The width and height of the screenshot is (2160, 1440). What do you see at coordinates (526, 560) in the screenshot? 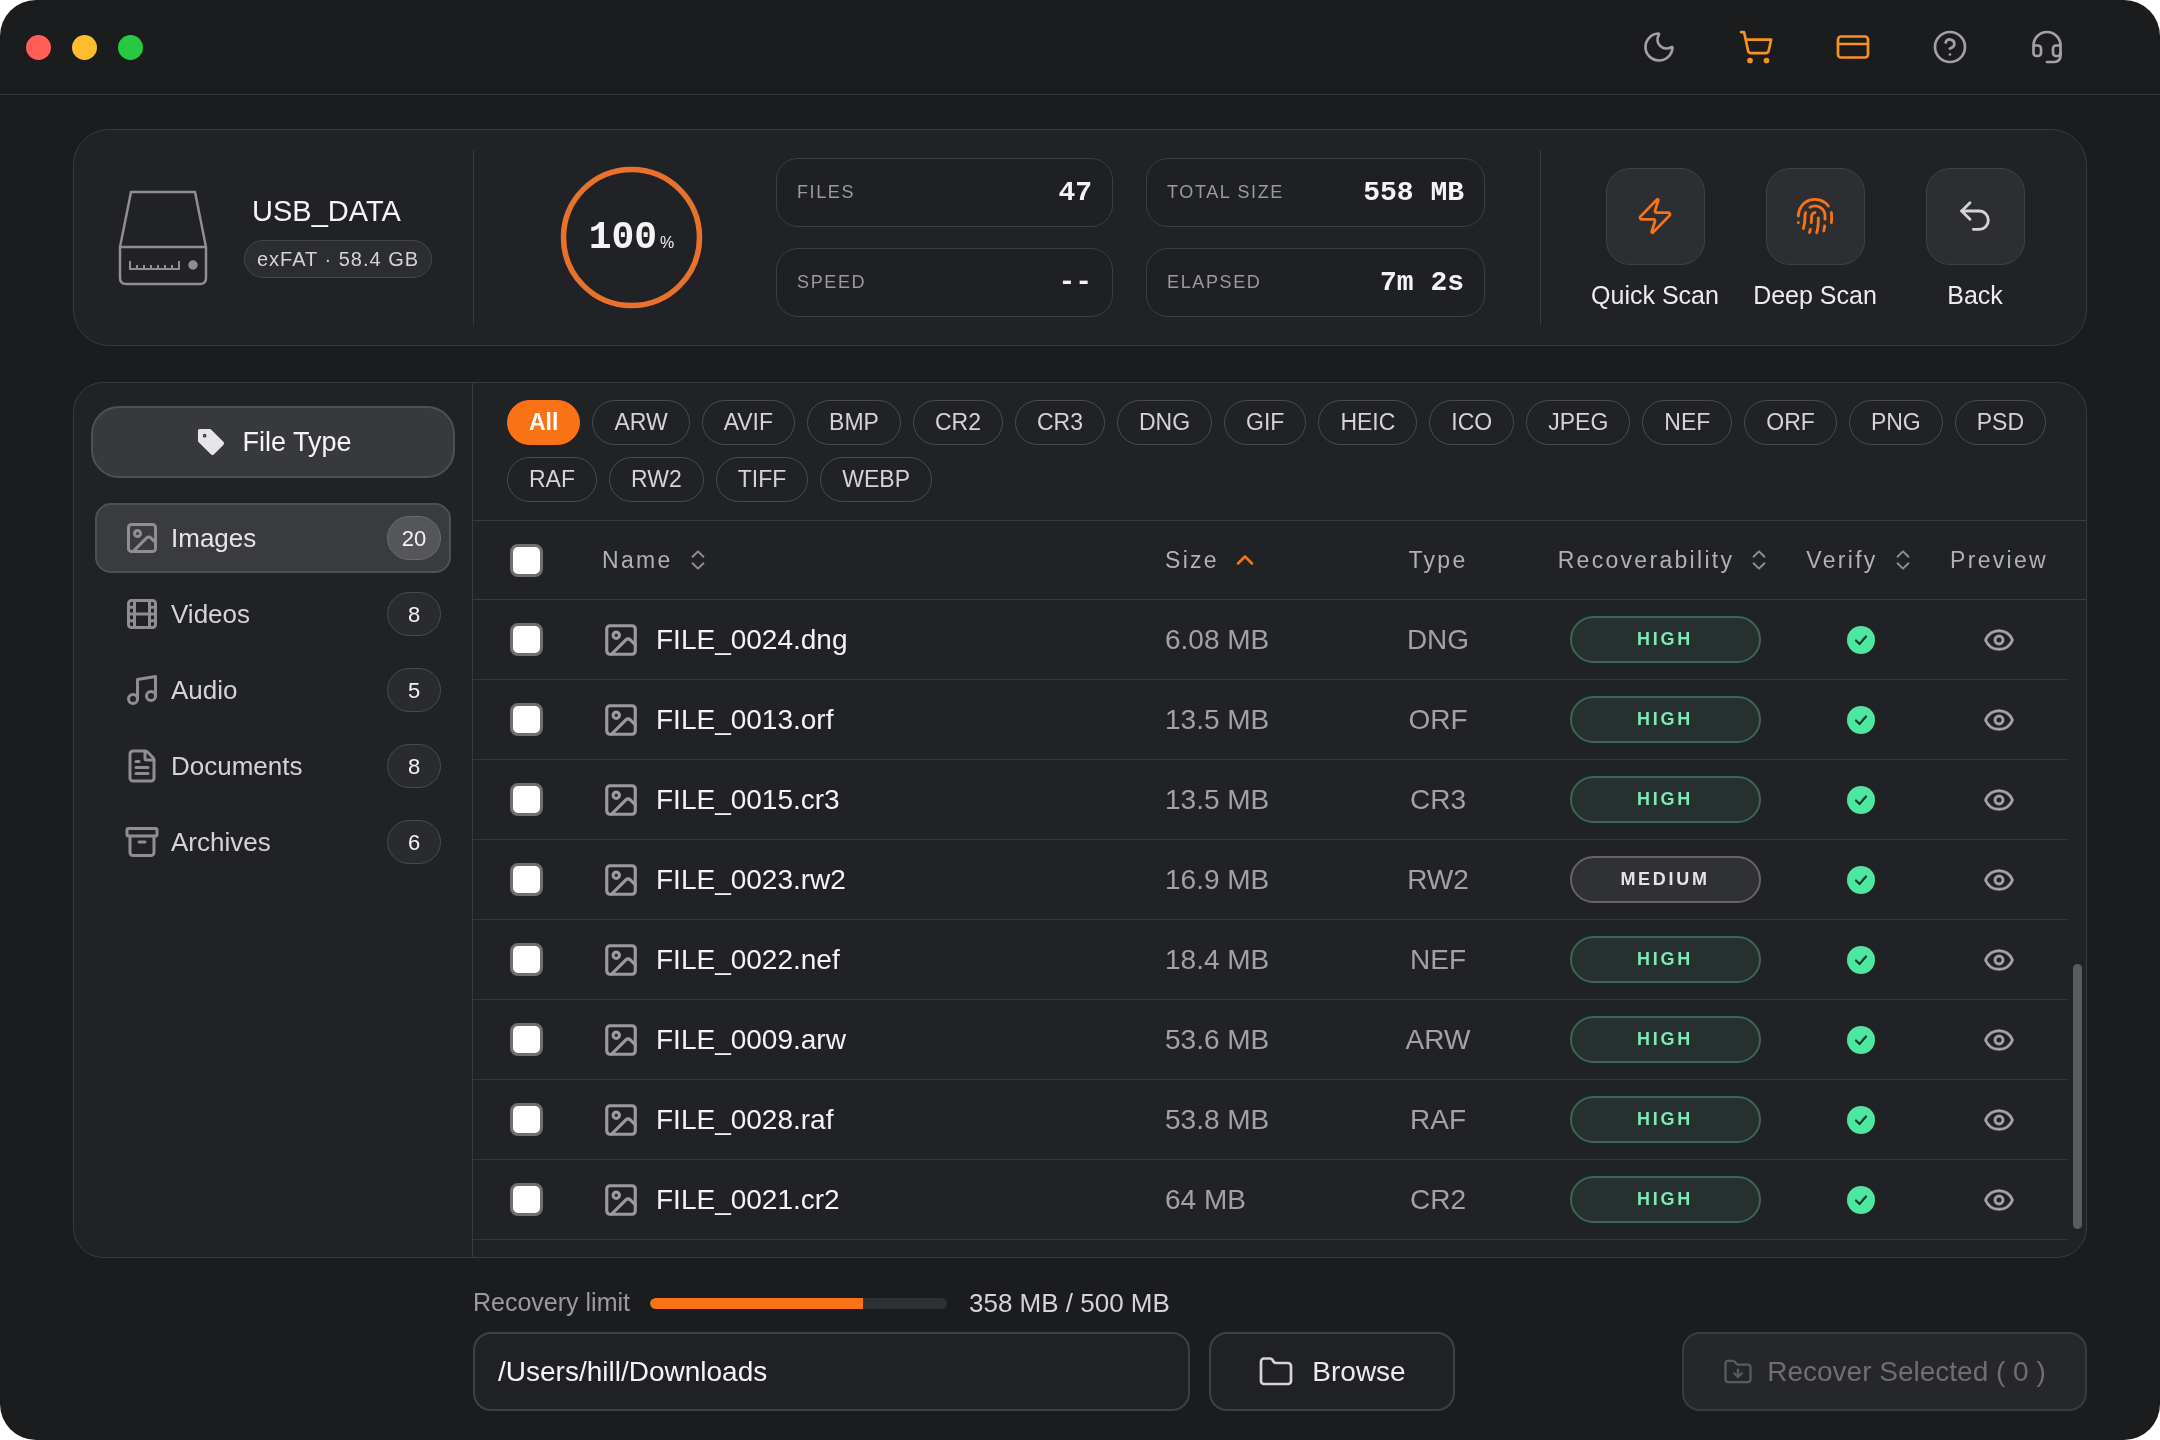
I see `select-all-checkbox` at bounding box center [526, 560].